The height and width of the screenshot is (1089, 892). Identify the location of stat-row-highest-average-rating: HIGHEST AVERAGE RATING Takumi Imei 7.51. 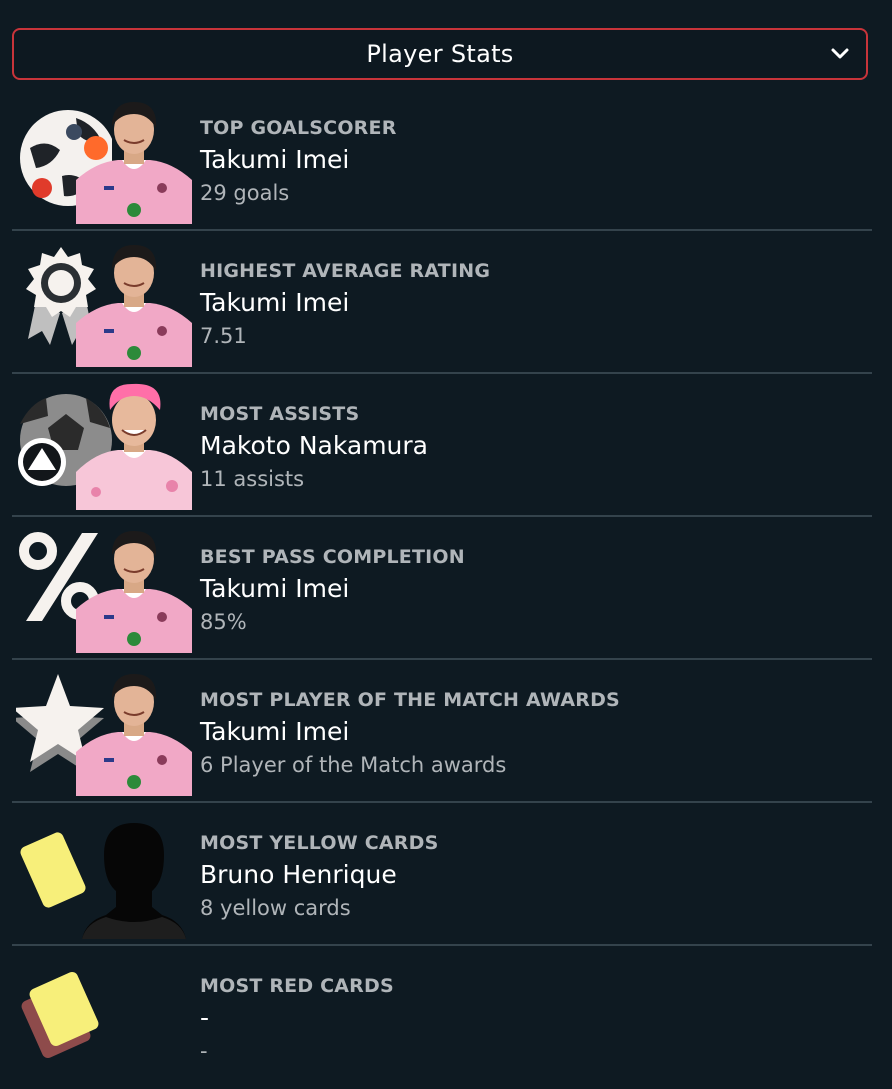
(442, 302).